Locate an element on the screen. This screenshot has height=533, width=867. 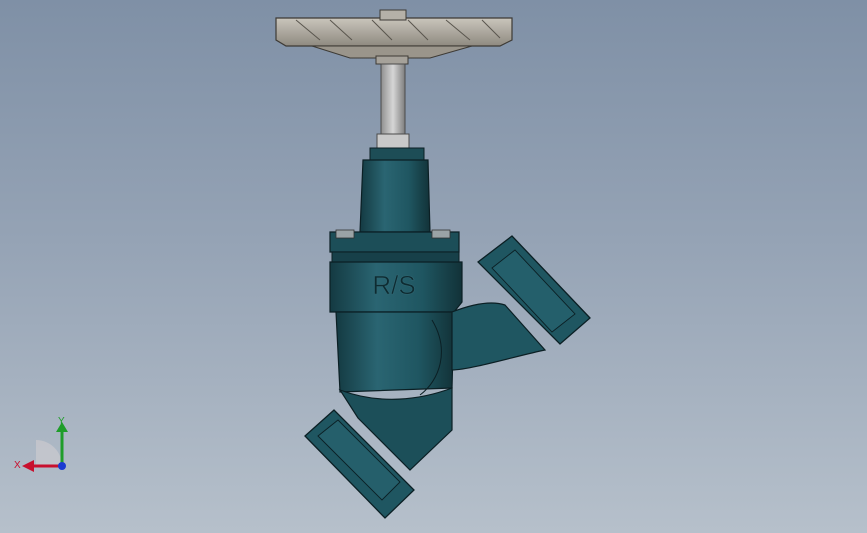
reference-triad: Y X is located at coordinates (41, 444).